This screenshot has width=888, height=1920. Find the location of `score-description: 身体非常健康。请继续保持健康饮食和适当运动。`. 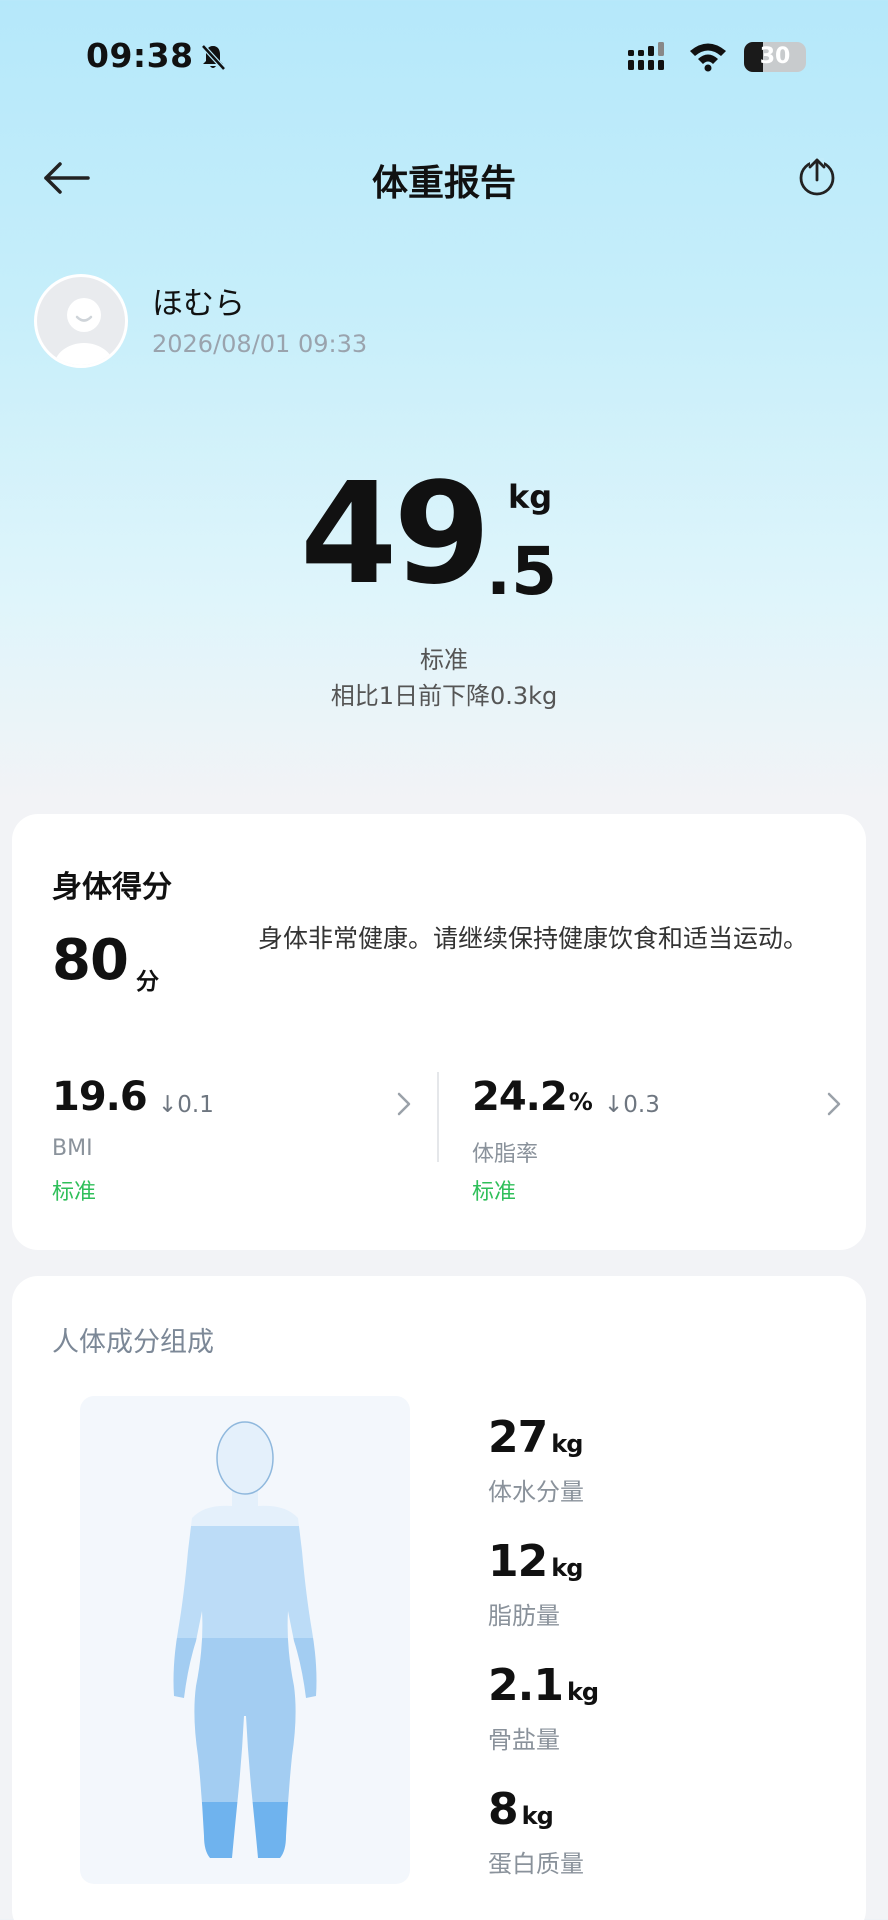

score-description: 身体非常健康。请继续保持健康饮食和适当运动。 is located at coordinates (533, 938).